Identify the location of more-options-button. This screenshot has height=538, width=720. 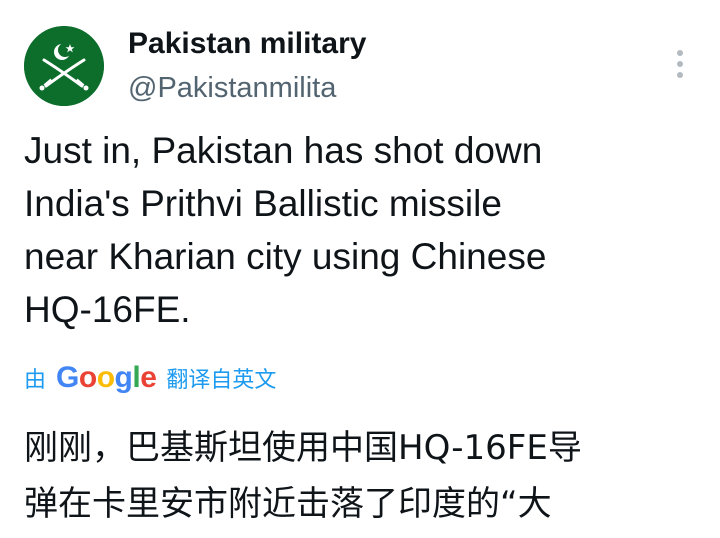
(680, 64).